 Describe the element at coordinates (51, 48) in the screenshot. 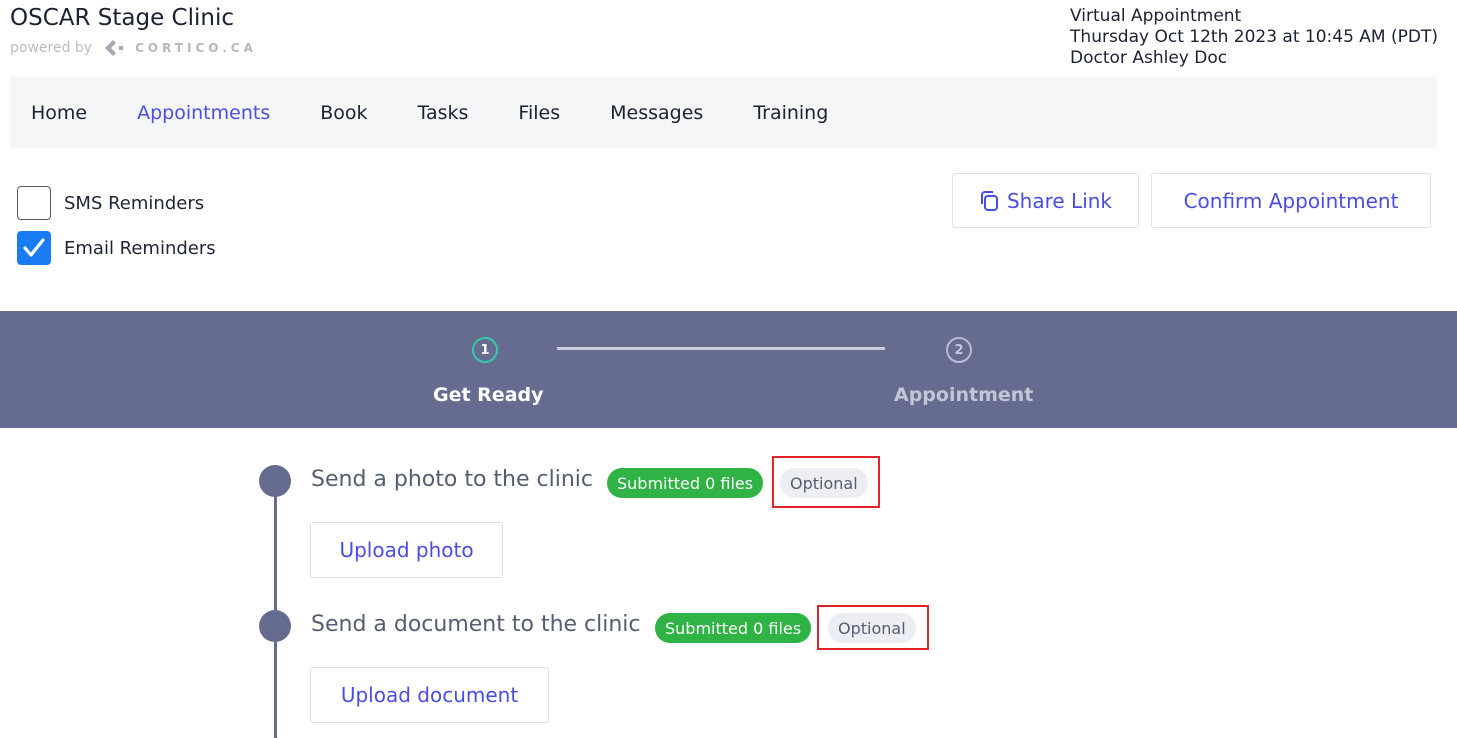

I see `powered-by-label: powered by` at that location.